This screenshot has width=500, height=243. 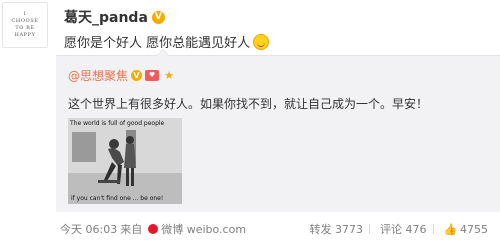 I want to click on fan-badge-icon: ★, so click(x=169, y=75).